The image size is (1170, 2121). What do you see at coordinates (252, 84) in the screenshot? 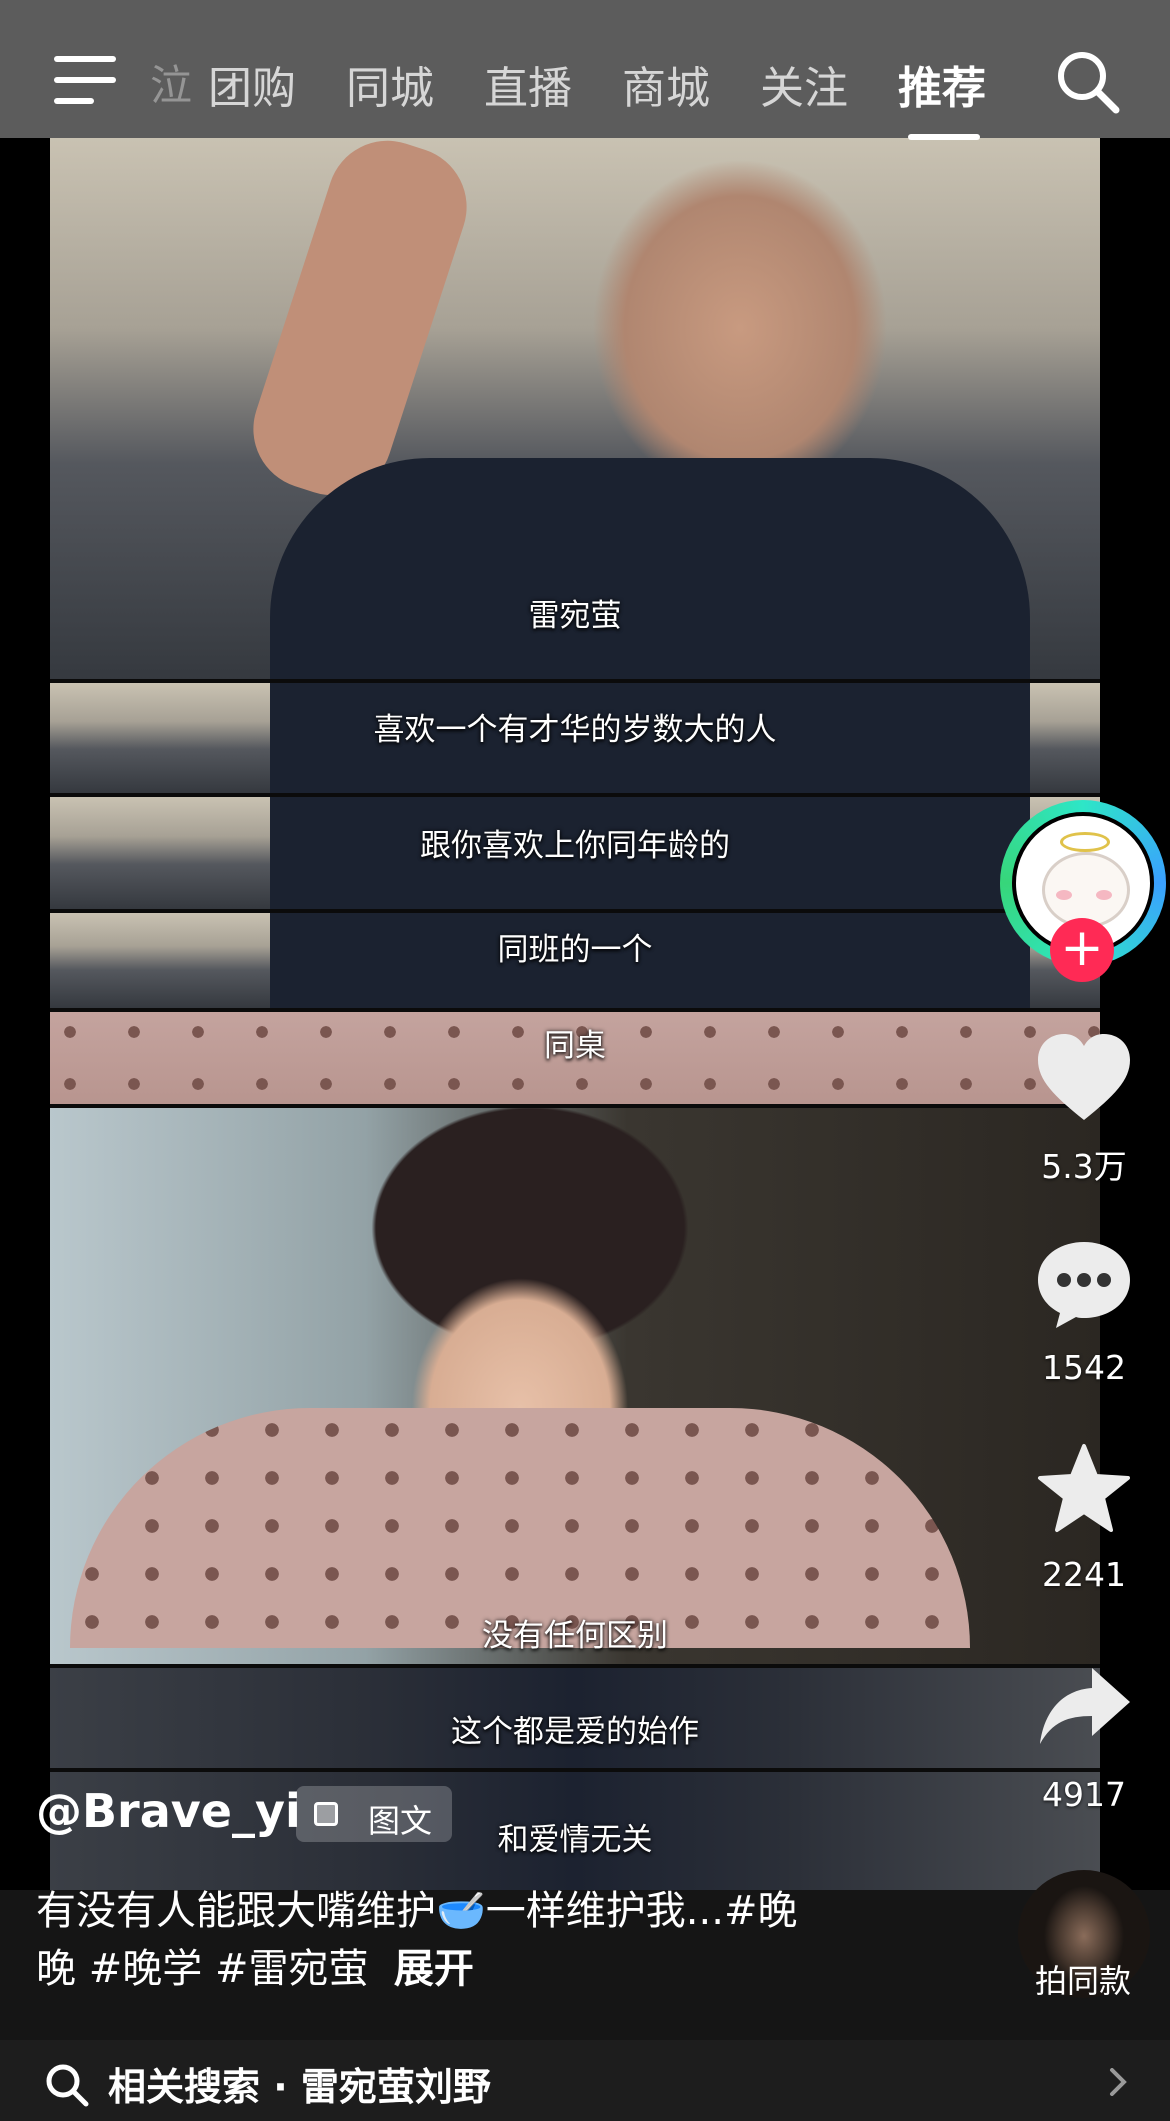
I see `tab-group-buy: 团购` at bounding box center [252, 84].